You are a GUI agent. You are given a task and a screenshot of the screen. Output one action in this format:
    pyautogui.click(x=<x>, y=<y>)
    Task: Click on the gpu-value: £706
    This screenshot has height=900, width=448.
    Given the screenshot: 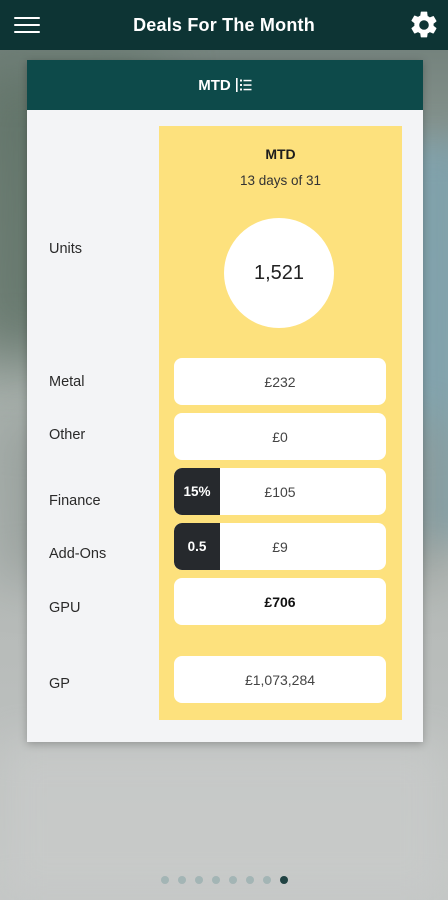 What is the action you would take?
    pyautogui.click(x=280, y=601)
    